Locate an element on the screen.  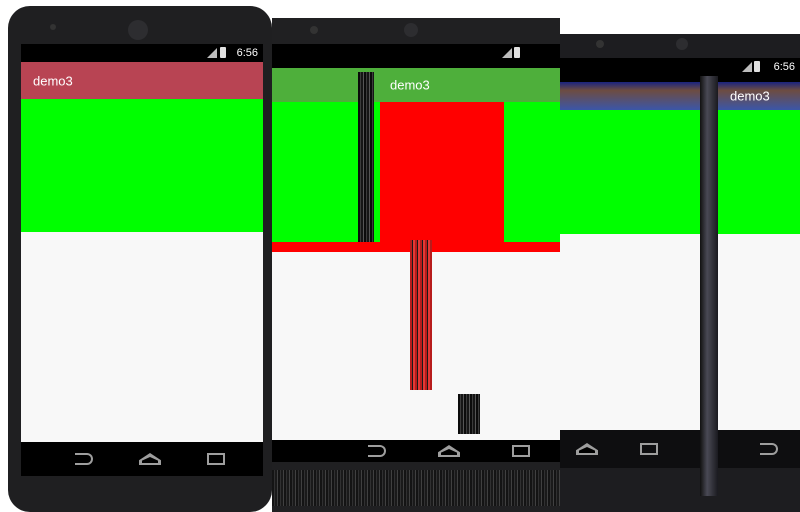
status-bar is located at coordinates (416, 53).